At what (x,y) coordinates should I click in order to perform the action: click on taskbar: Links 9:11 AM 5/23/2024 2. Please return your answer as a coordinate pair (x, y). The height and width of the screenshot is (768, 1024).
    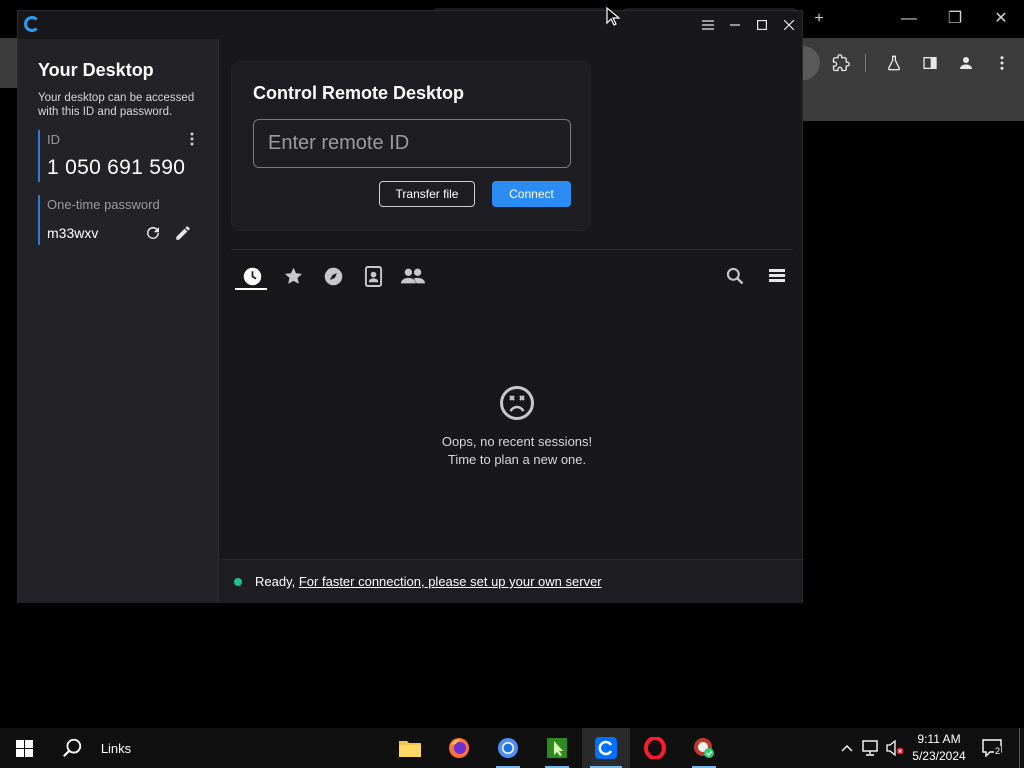
    Looking at the image, I should click on (512, 748).